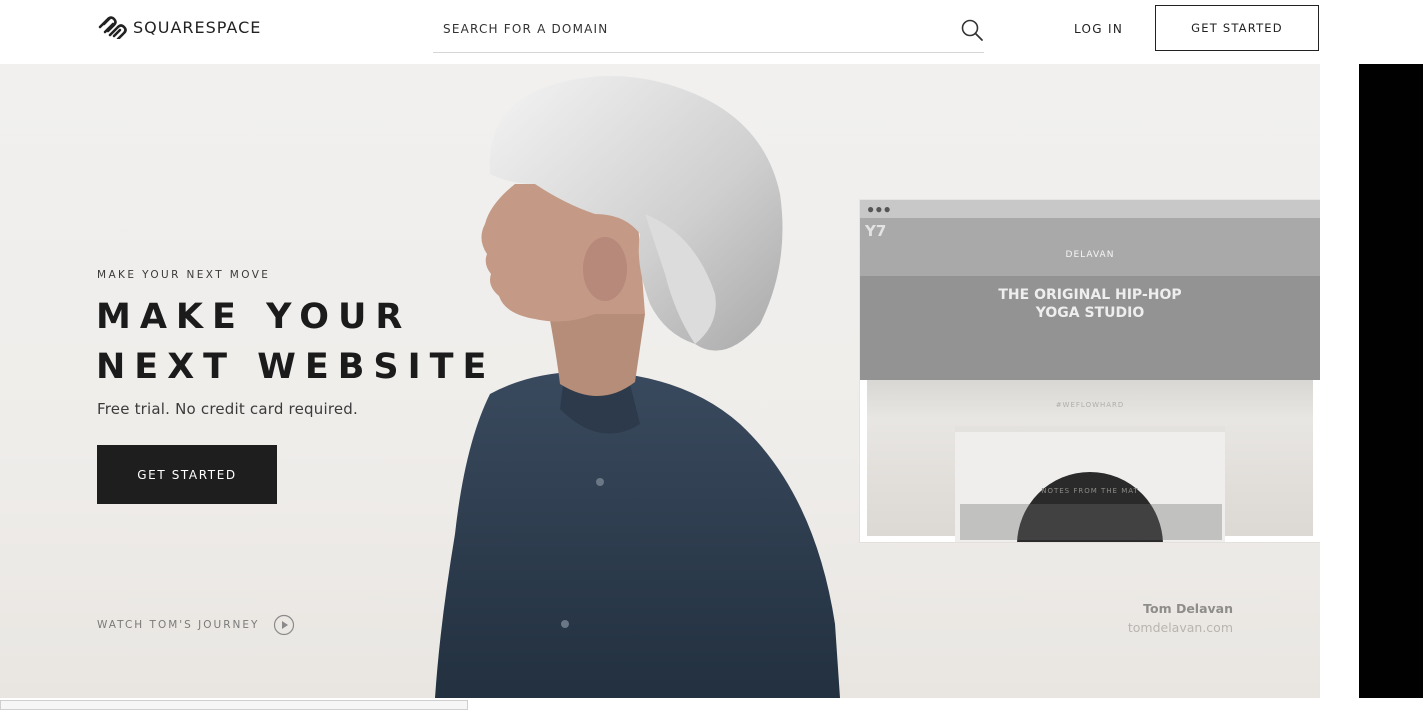 This screenshot has height=710, width=1423. I want to click on get-started-header-button: GET STARTED, so click(1237, 28).